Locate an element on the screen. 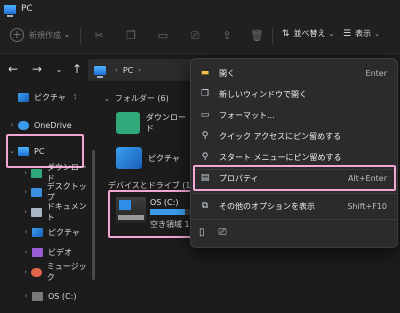  copy-icon: ▯ is located at coordinates (202, 232).